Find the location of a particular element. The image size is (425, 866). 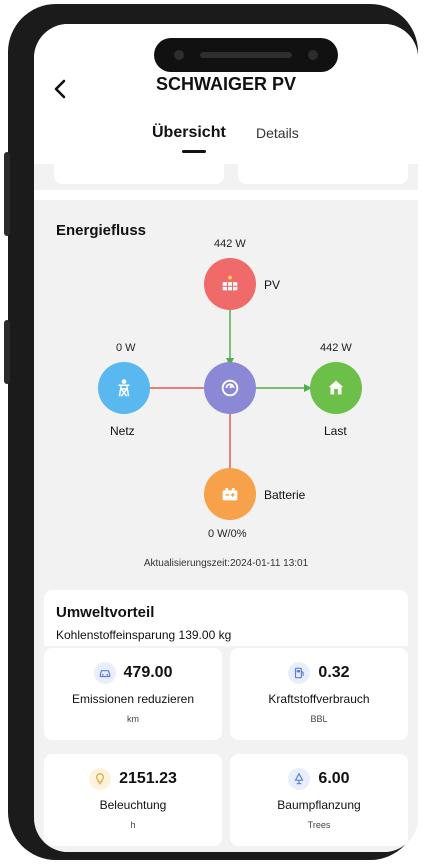

environment-title: Umweltvorteil is located at coordinates (105, 612).